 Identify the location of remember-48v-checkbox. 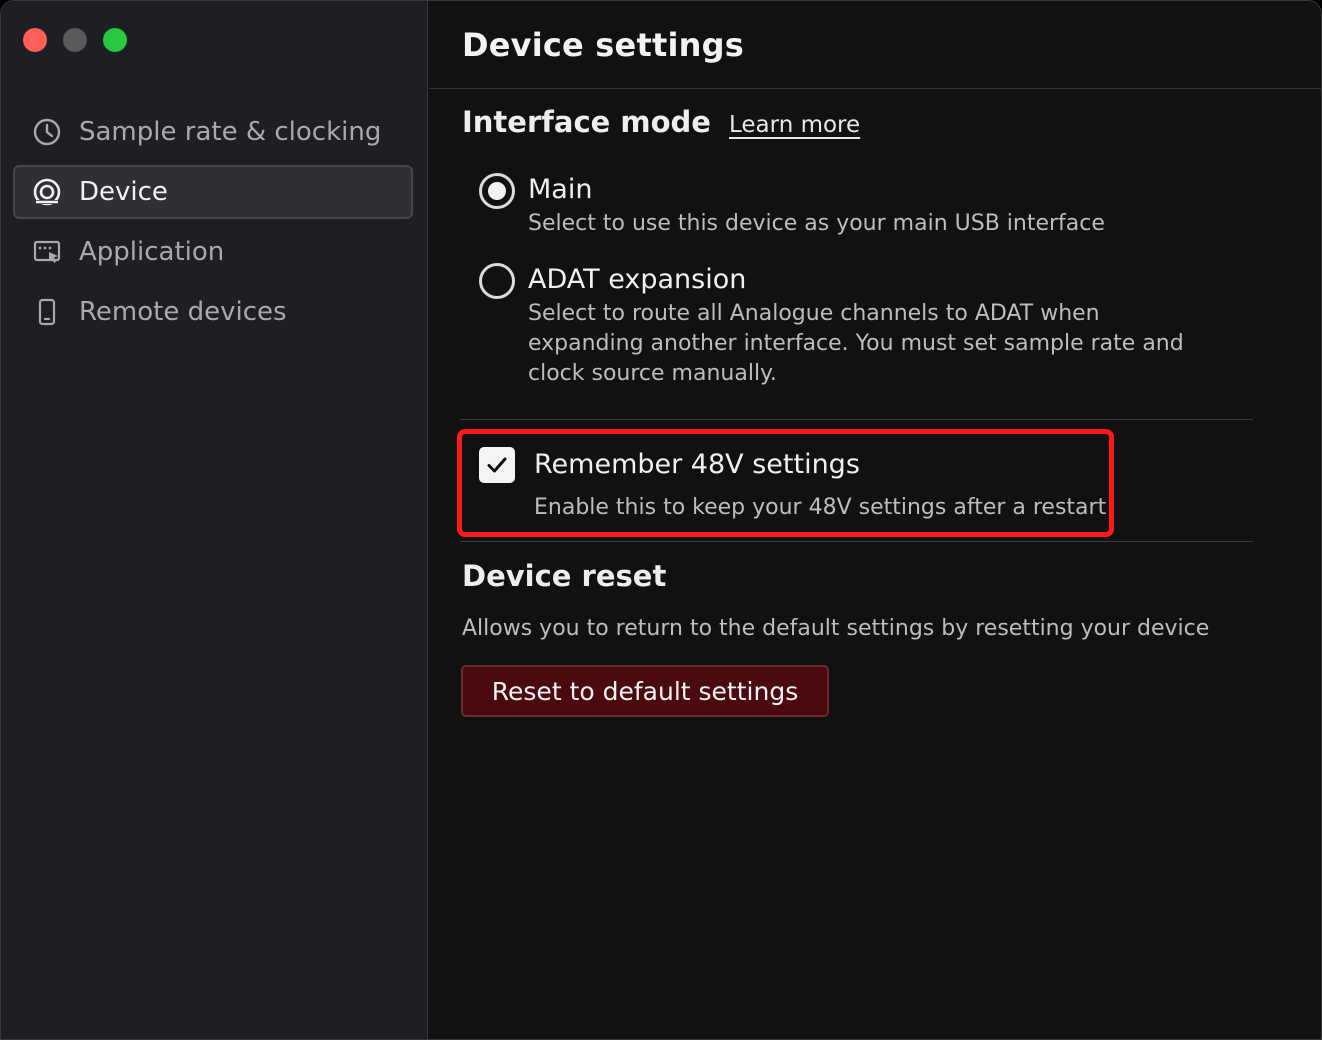
(497, 465).